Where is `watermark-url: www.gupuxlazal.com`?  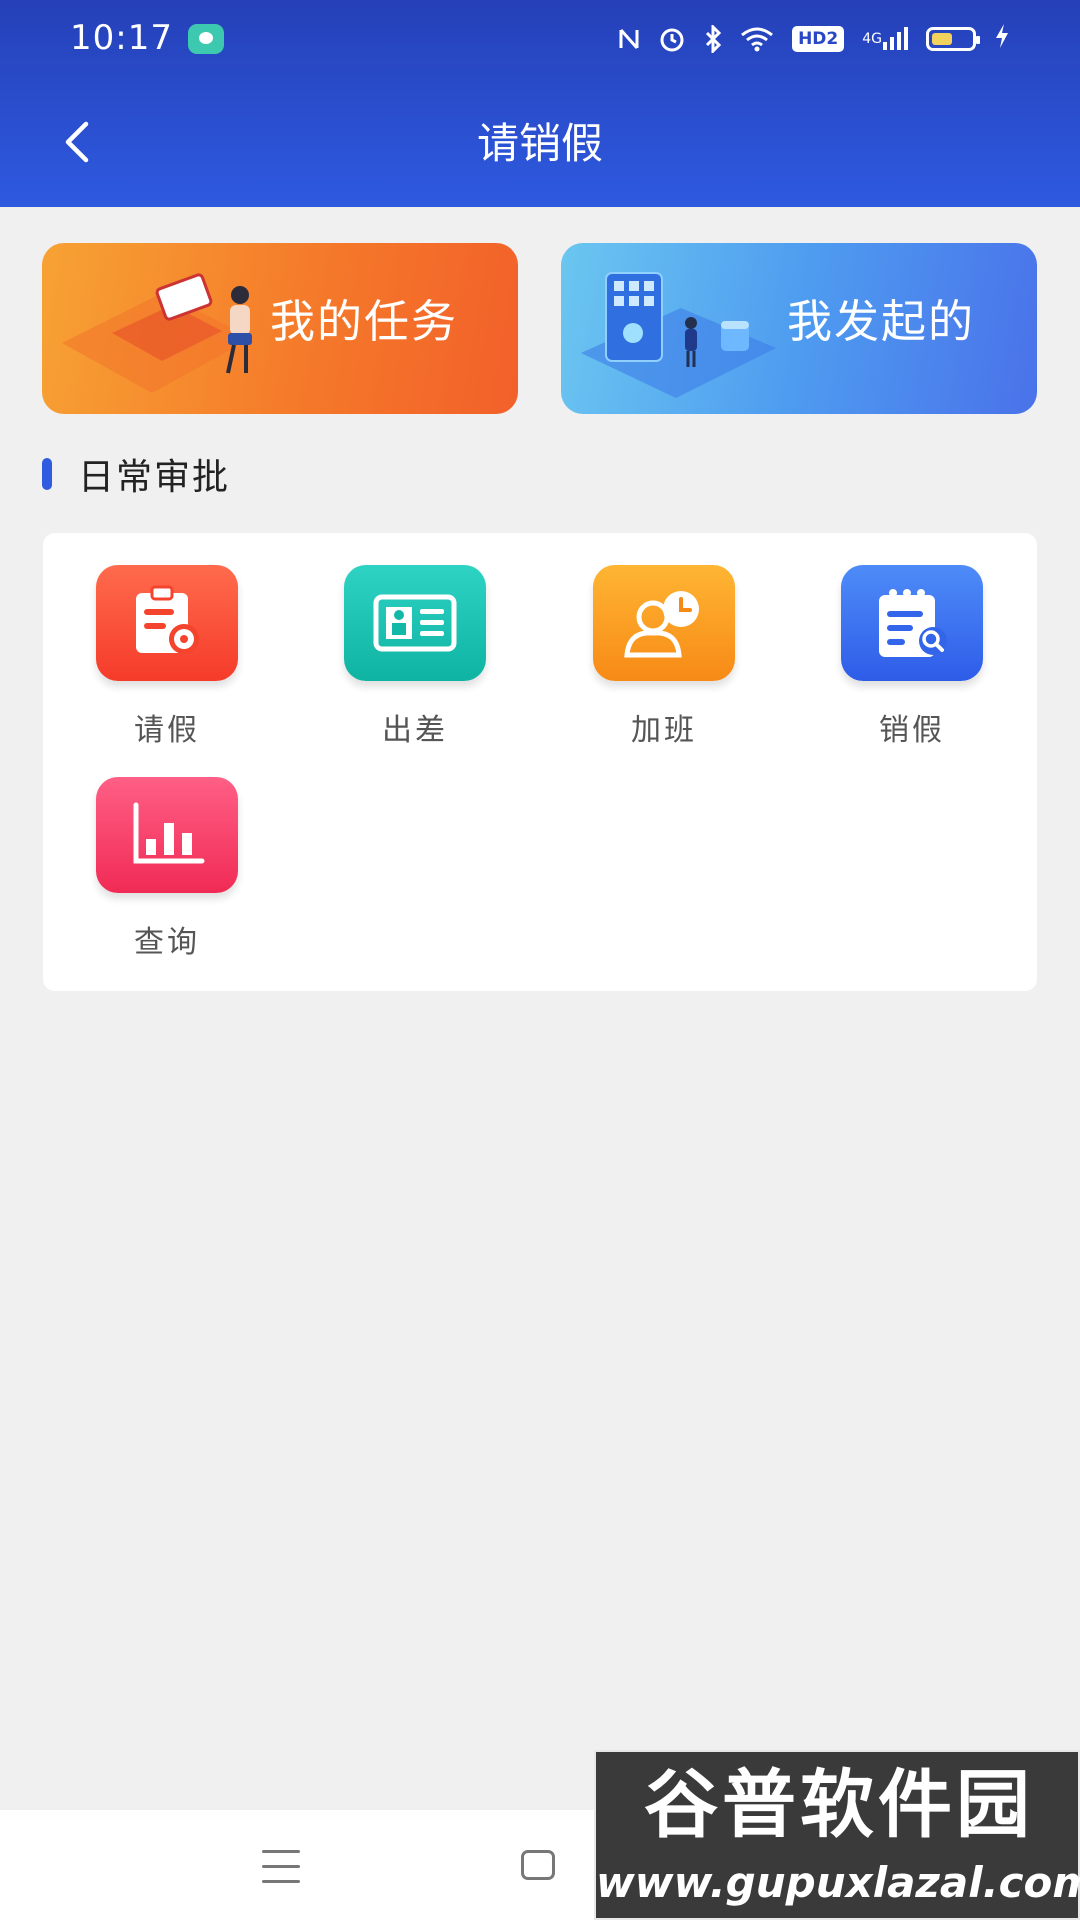 watermark-url: www.gupuxlazal.com is located at coordinates (838, 1882).